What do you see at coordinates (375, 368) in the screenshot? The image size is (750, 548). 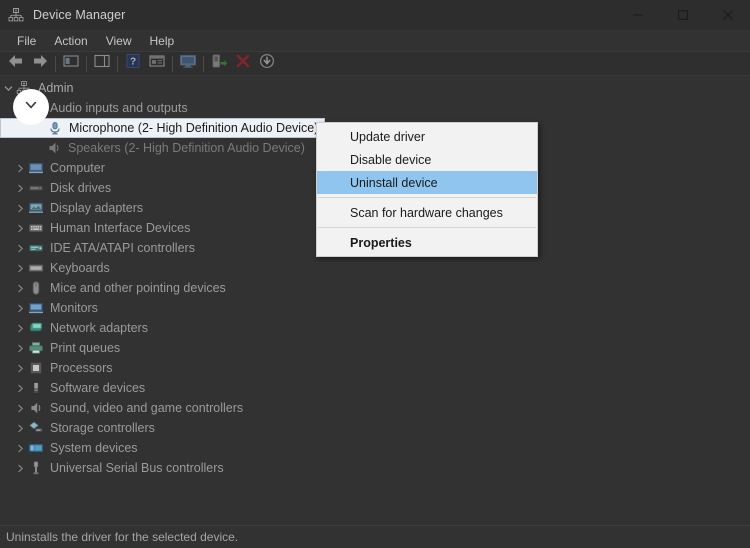 I see `tree-row-processors: Processors` at bounding box center [375, 368].